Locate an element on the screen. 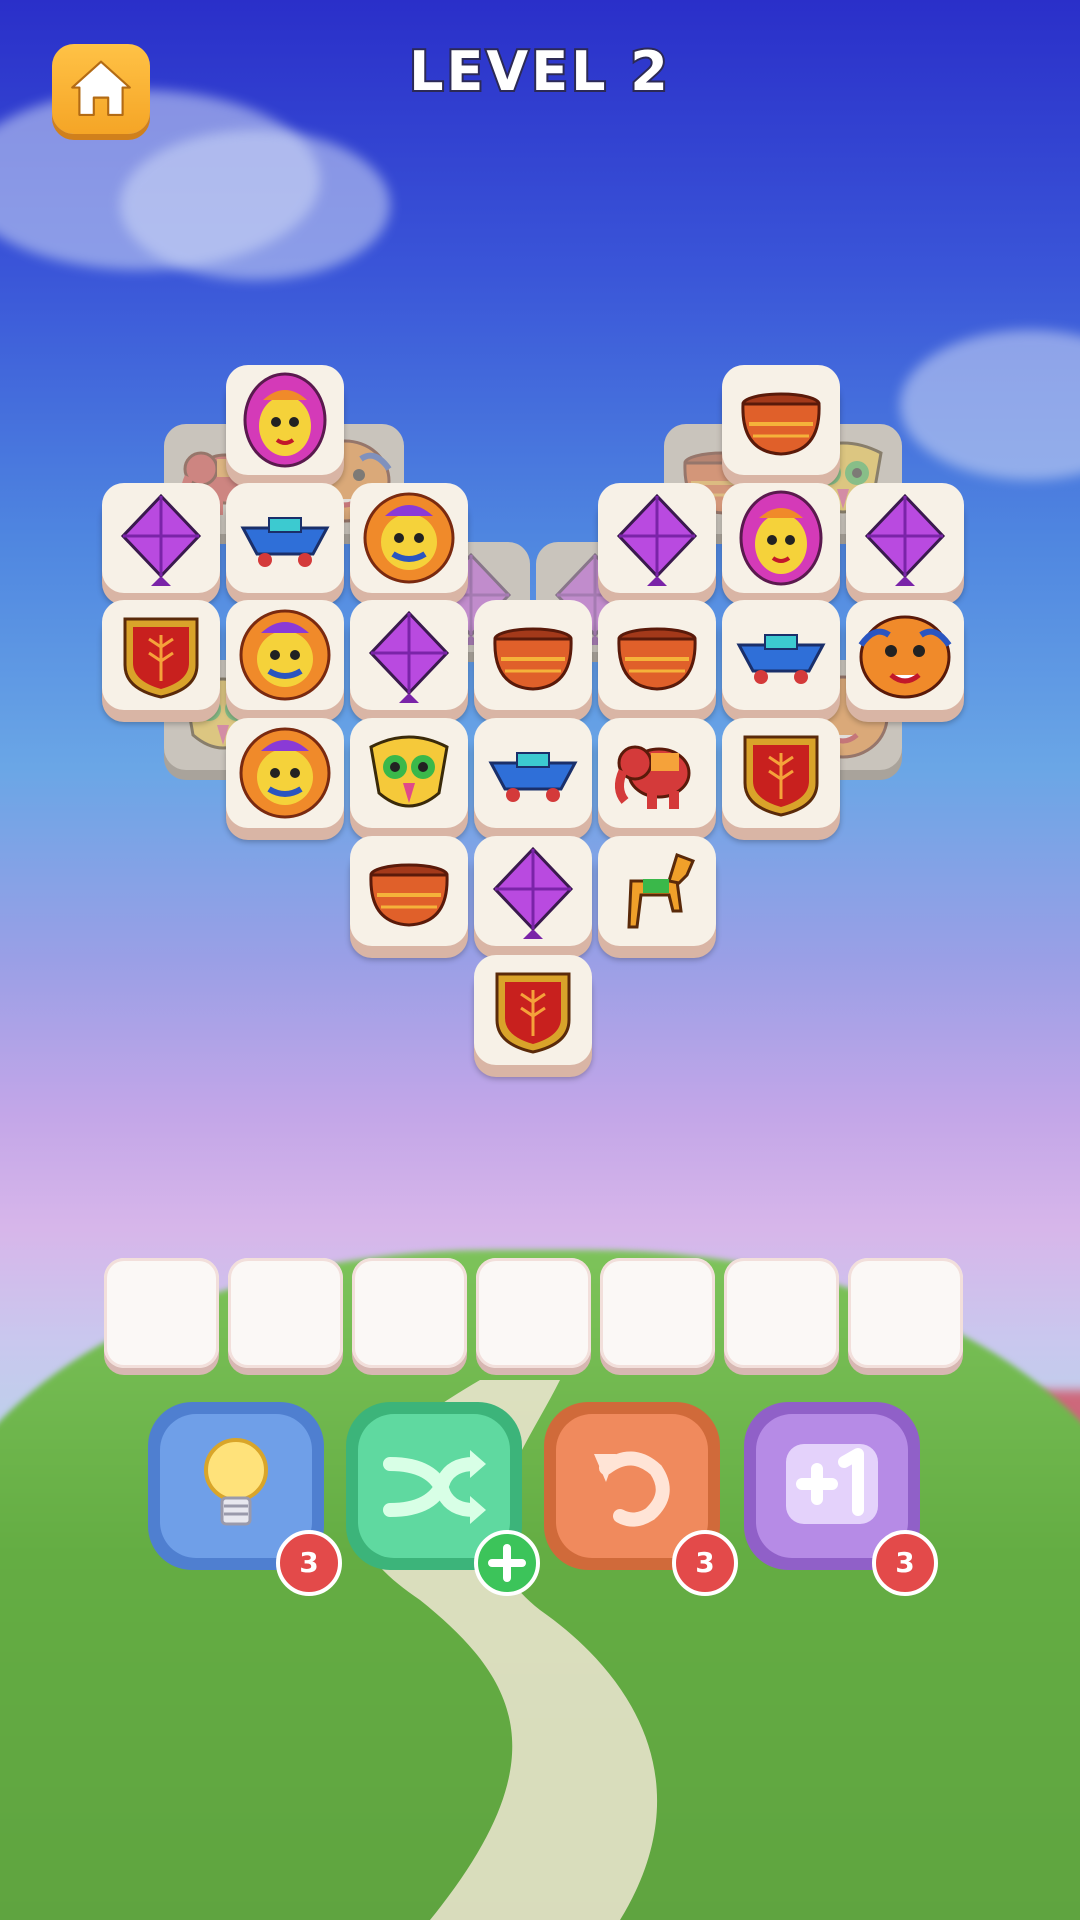 The width and height of the screenshot is (1080, 1920). tile-tiger-mask is located at coordinates (905, 661).